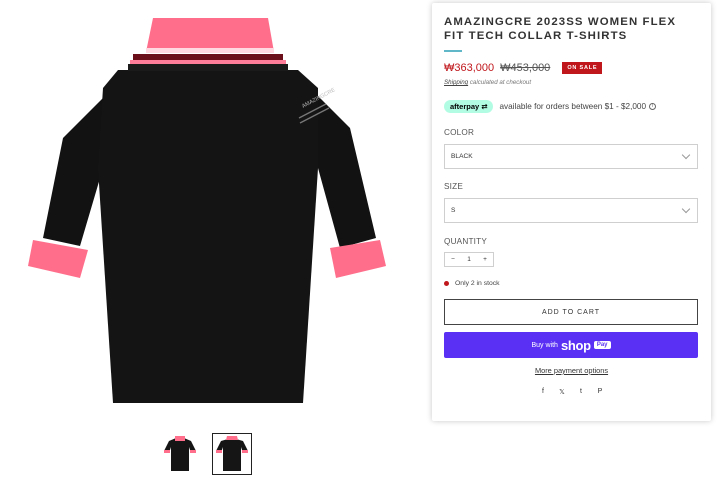 The height and width of the screenshot is (490, 720). I want to click on quantity-increase-button: +, so click(485, 259).